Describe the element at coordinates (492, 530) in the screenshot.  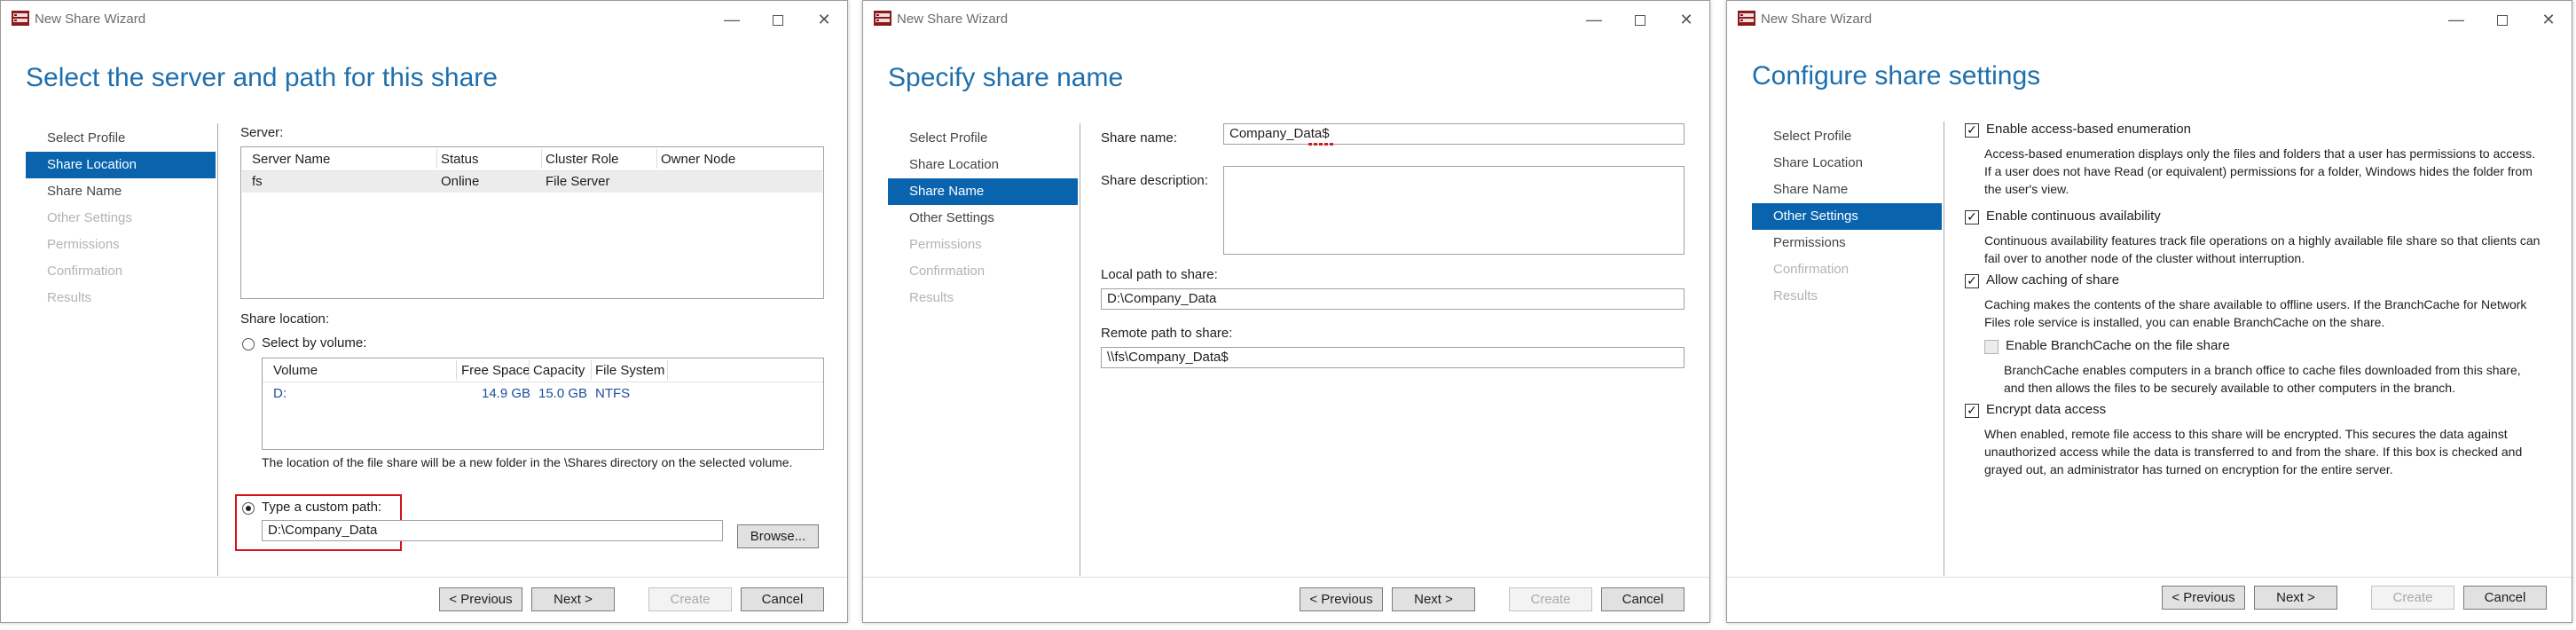
I see `custom-path-input: D:\Company_Data` at that location.